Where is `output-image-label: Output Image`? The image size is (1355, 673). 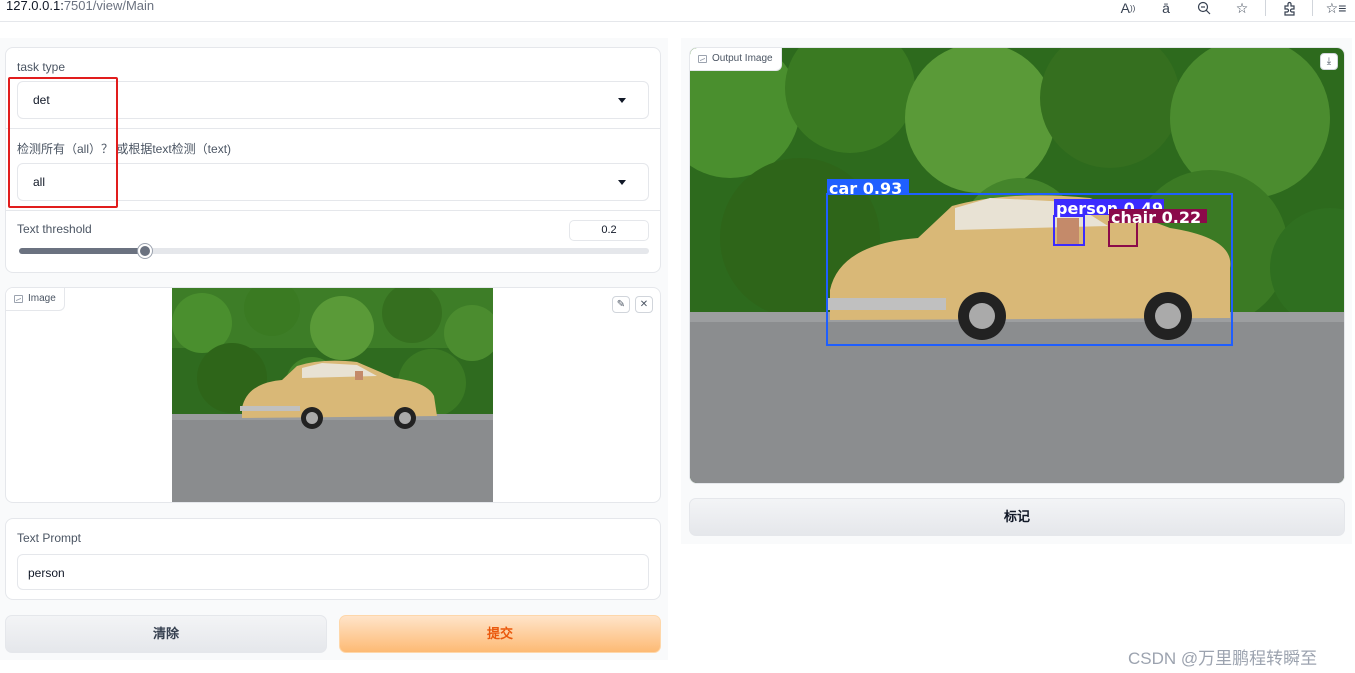 output-image-label: Output Image is located at coordinates (742, 58).